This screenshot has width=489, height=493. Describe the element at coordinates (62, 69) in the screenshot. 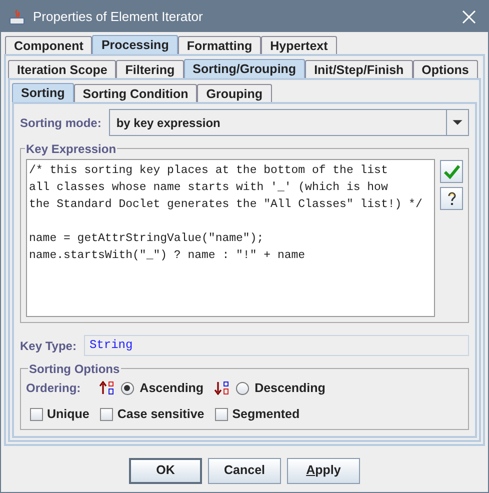

I see `tab: Iteration Scope` at that location.